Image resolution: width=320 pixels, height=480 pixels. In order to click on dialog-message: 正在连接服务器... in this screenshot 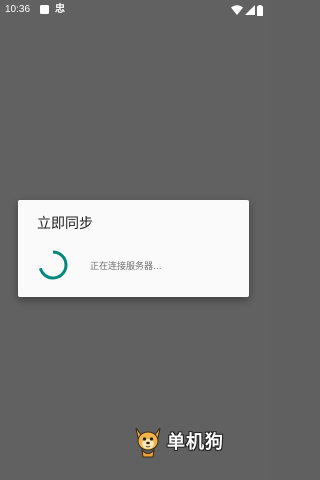, I will do `click(126, 267)`.